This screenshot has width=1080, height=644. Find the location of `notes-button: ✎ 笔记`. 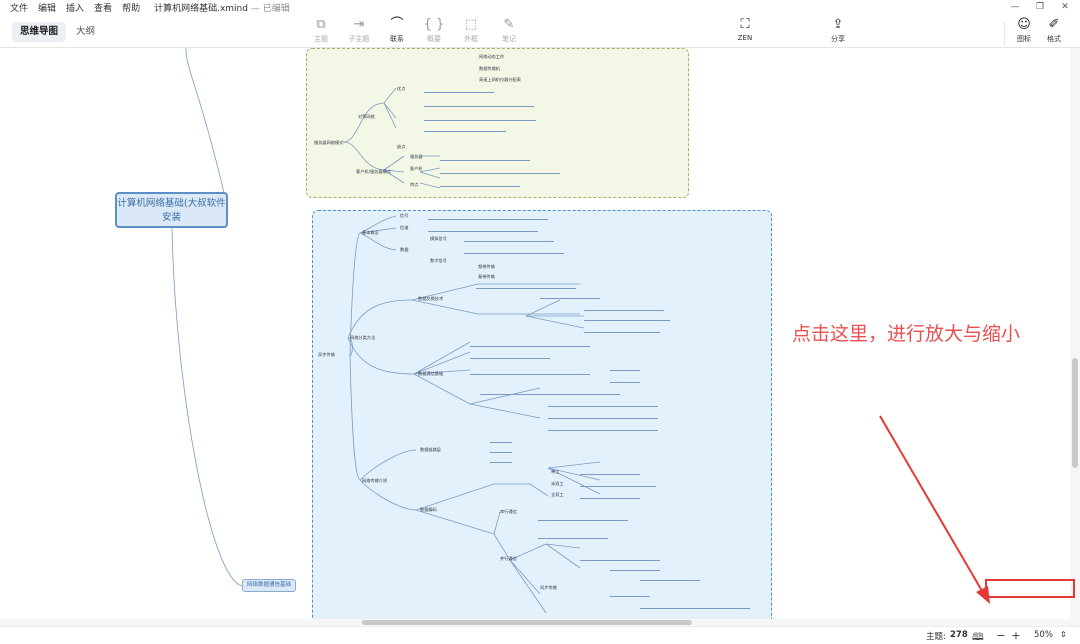

notes-button: ✎ 笔记 is located at coordinates (509, 31).